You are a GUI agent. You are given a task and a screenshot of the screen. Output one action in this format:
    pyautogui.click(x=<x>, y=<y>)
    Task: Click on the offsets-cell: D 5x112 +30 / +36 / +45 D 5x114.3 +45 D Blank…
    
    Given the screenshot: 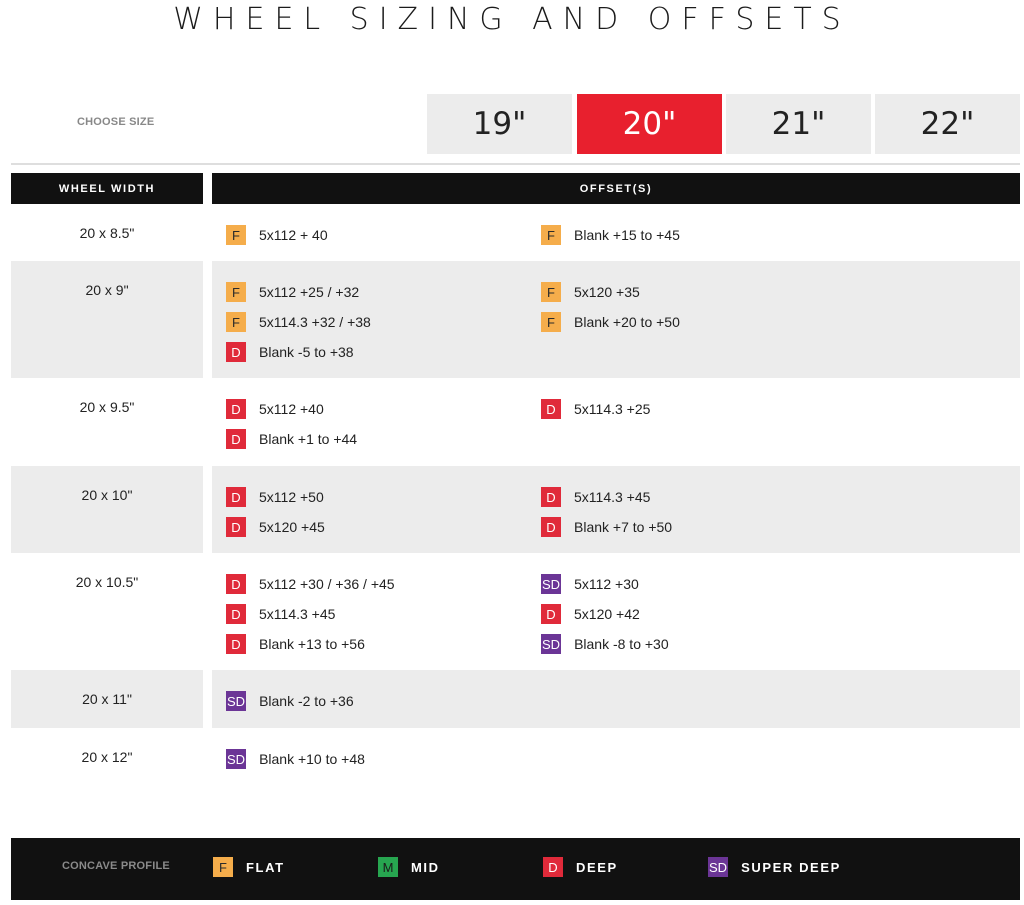 What is the action you would take?
    pyautogui.click(x=616, y=611)
    